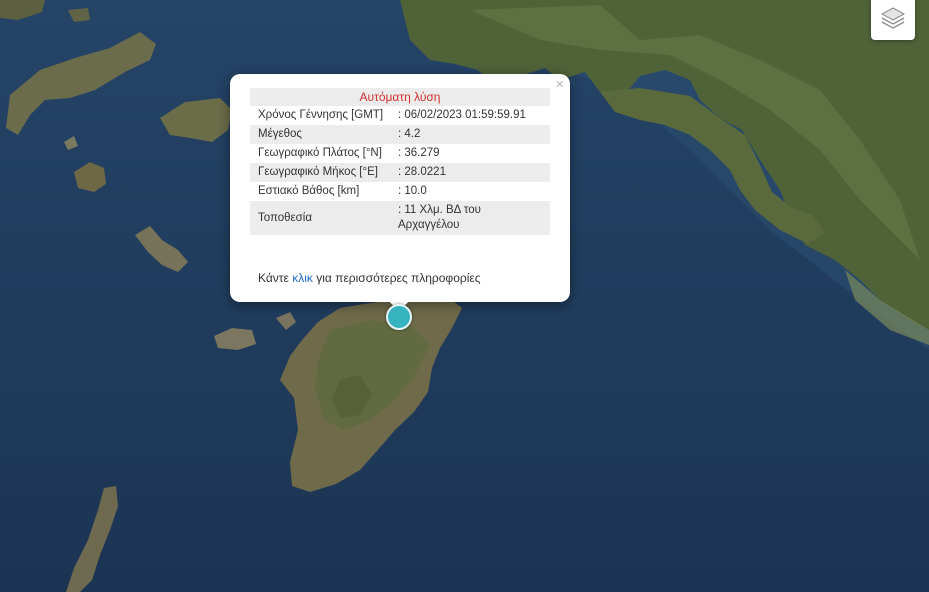  Describe the element at coordinates (471, 172) in the screenshot. I see `longitude-value: : 28.0221` at that location.